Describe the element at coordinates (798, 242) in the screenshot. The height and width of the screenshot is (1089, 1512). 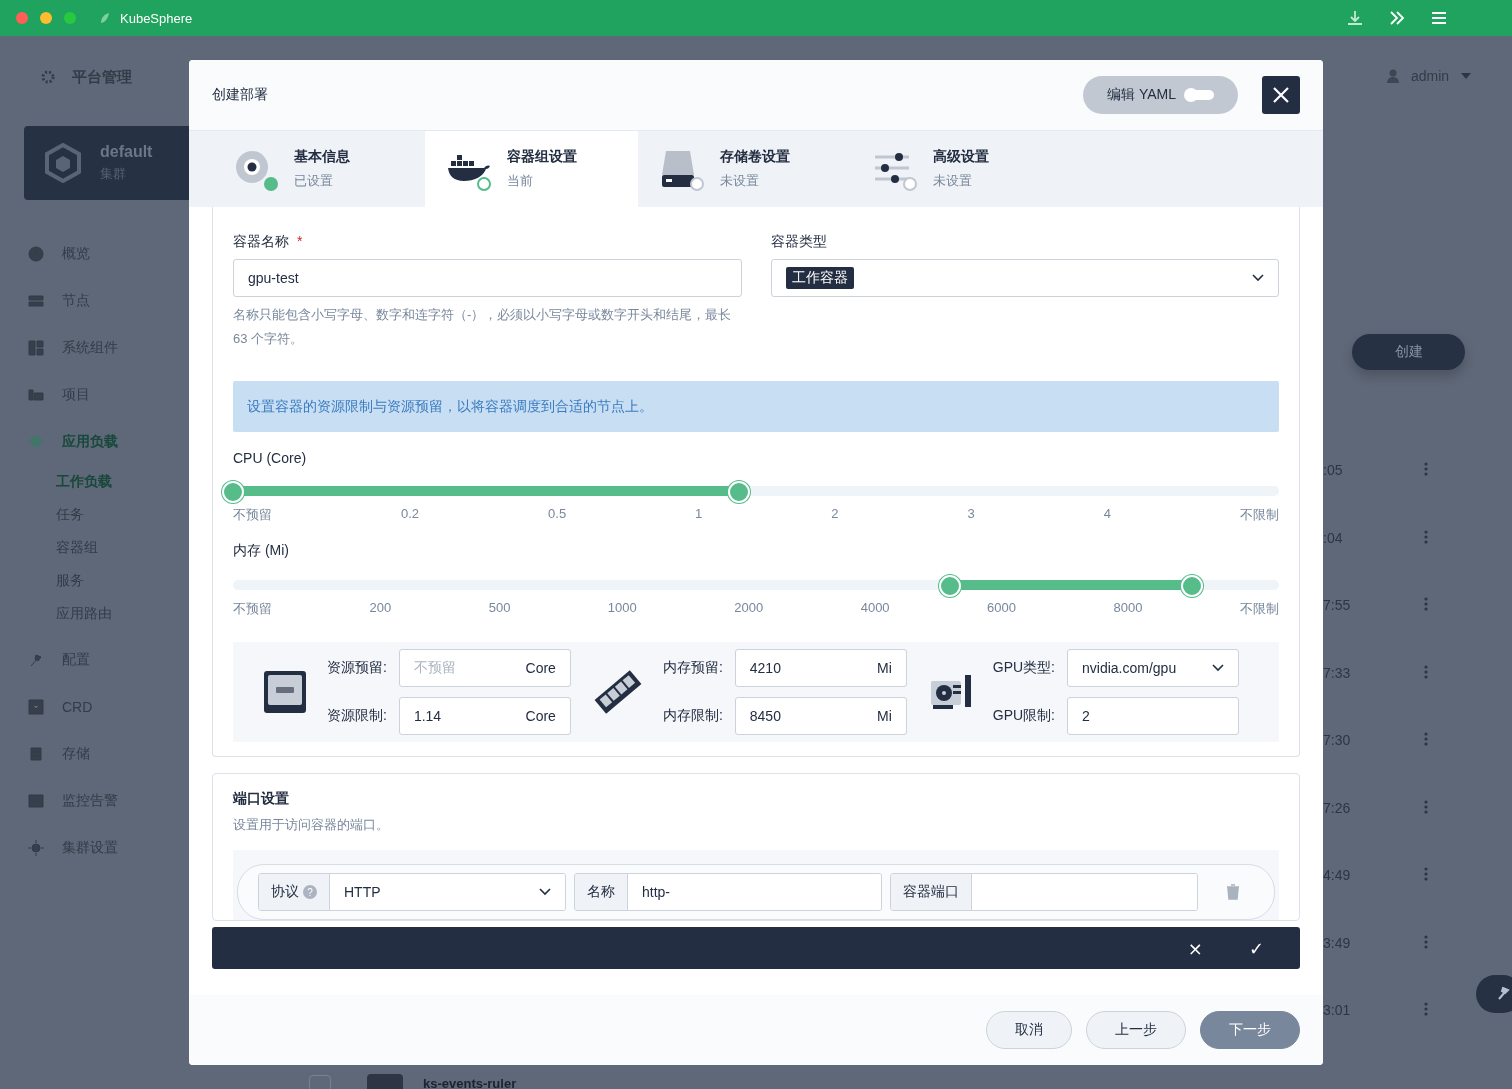
I see `field-label: 容器类型` at that location.